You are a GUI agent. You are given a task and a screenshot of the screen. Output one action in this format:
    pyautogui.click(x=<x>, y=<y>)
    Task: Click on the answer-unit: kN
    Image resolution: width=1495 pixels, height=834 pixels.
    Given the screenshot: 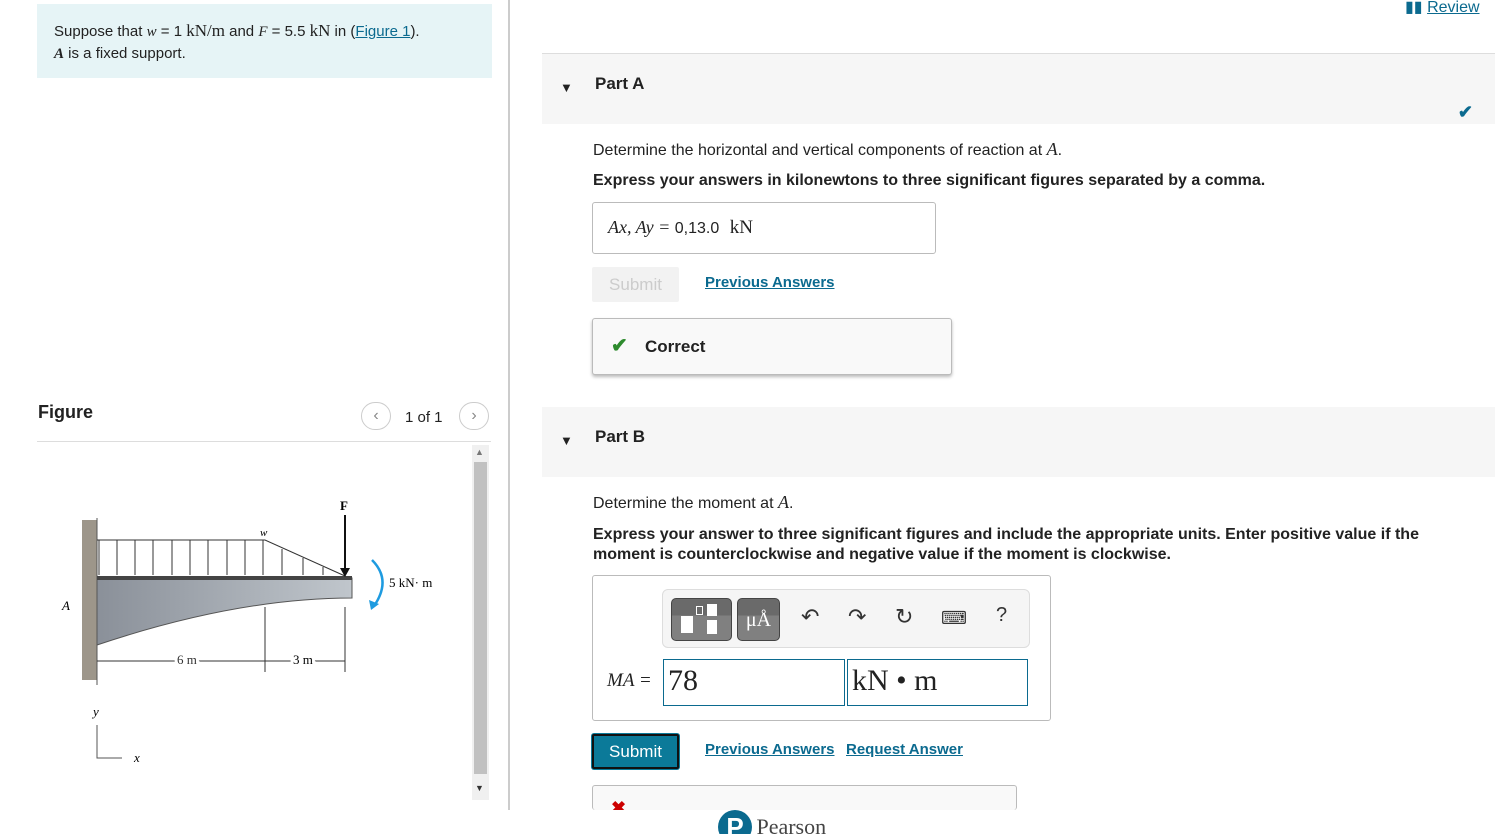 What is the action you would take?
    pyautogui.click(x=741, y=227)
    